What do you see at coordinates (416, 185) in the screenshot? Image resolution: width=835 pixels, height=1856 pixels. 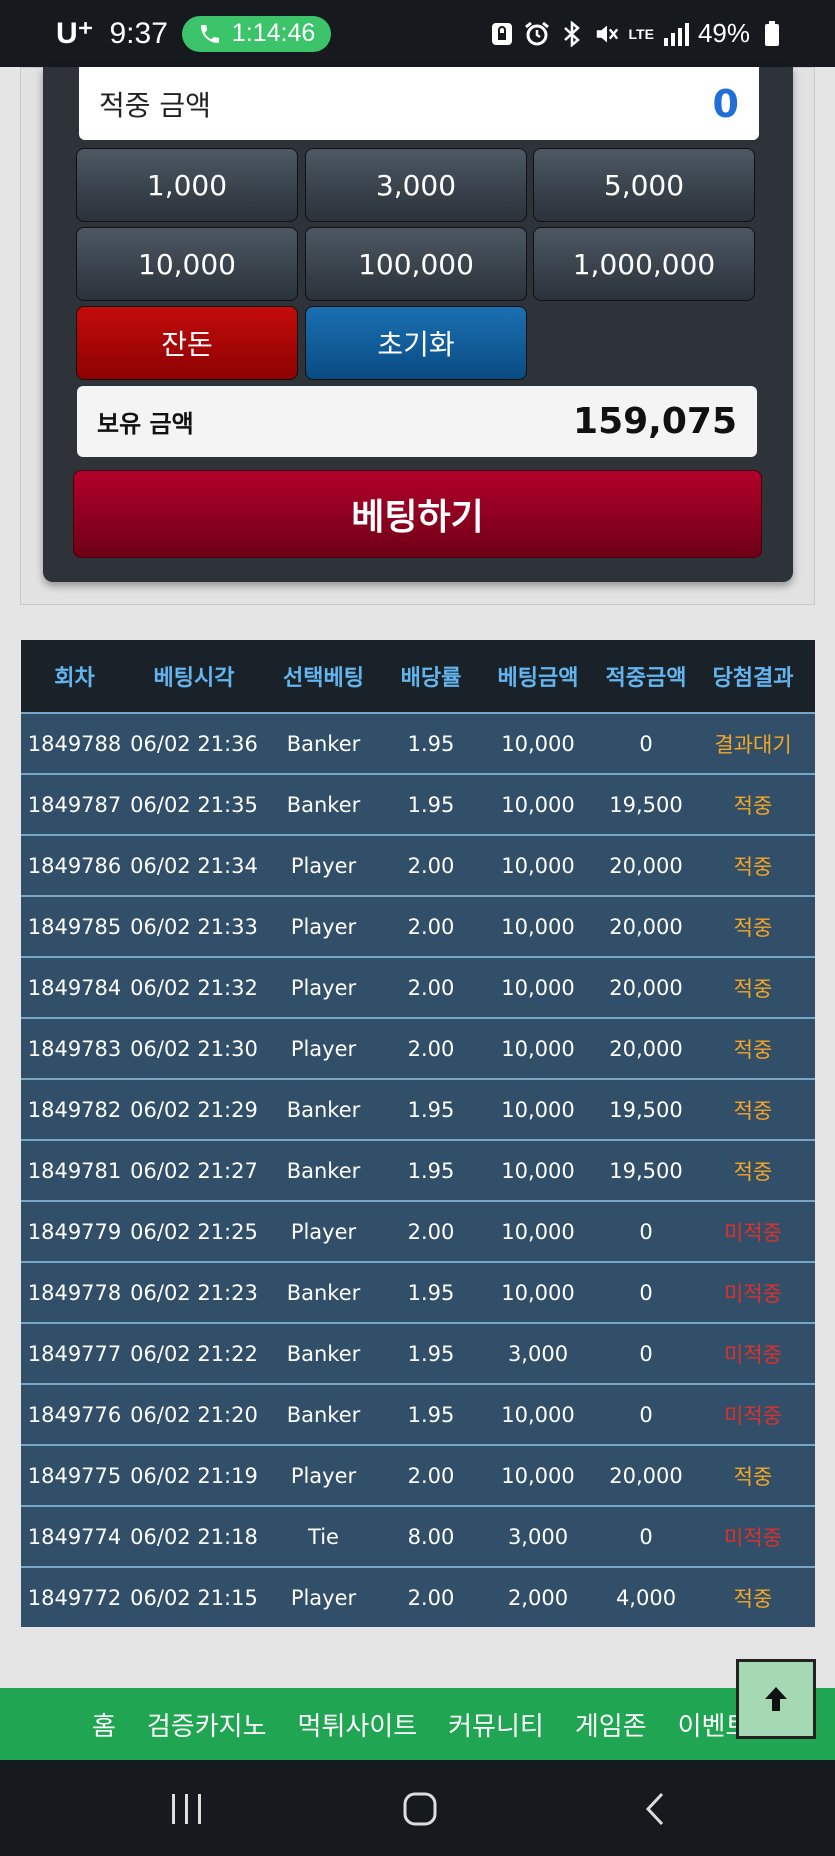 I see `amount-3000-button: 3,000` at bounding box center [416, 185].